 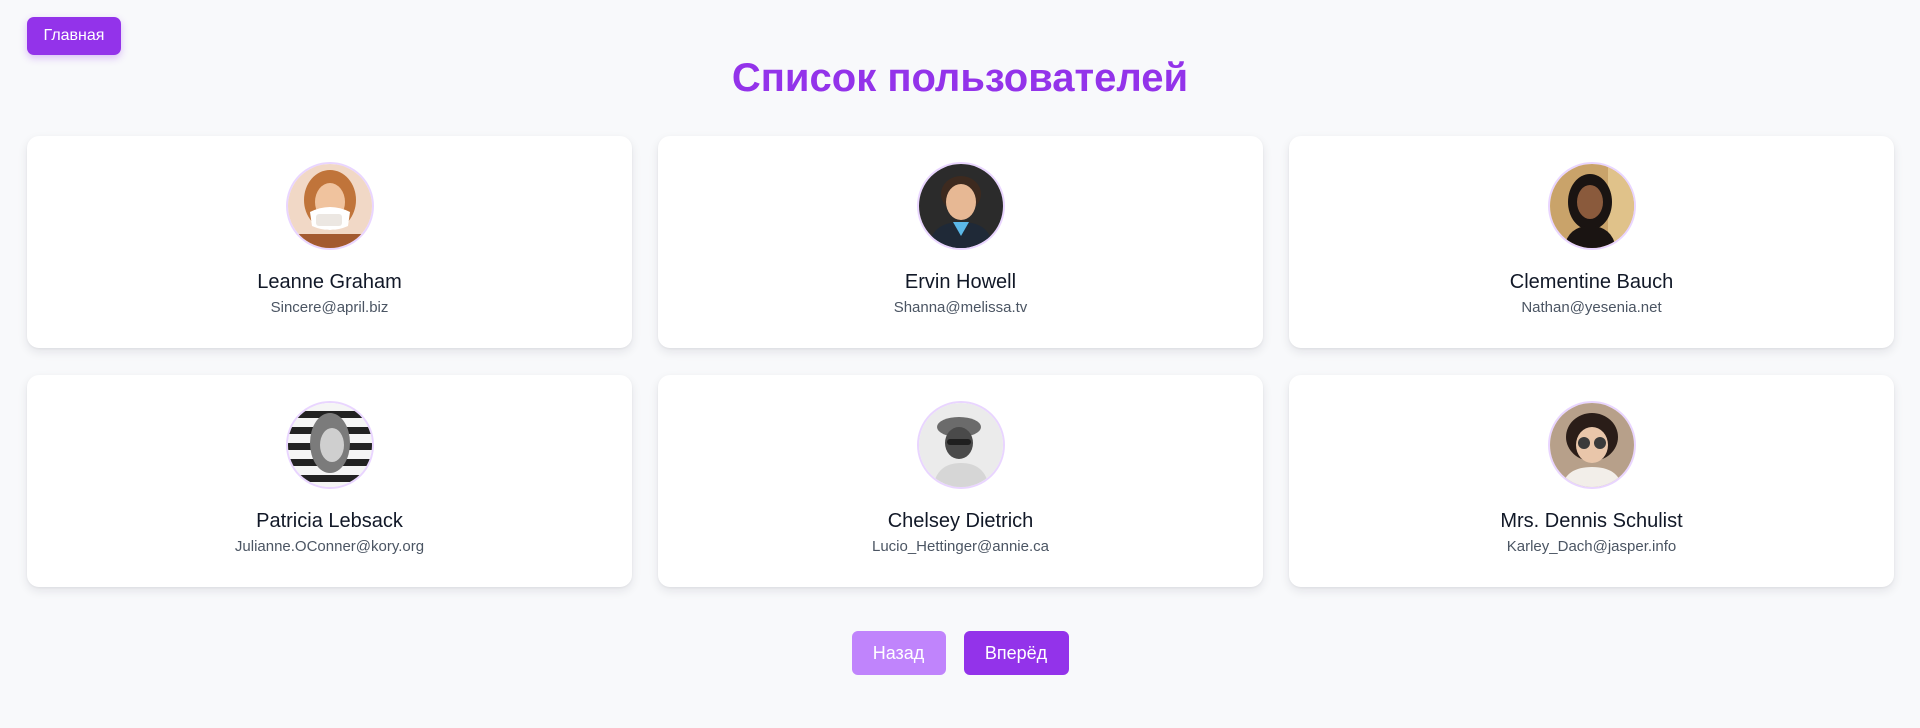 What do you see at coordinates (898, 653) in the screenshot?
I see `prev-page-button: Назад` at bounding box center [898, 653].